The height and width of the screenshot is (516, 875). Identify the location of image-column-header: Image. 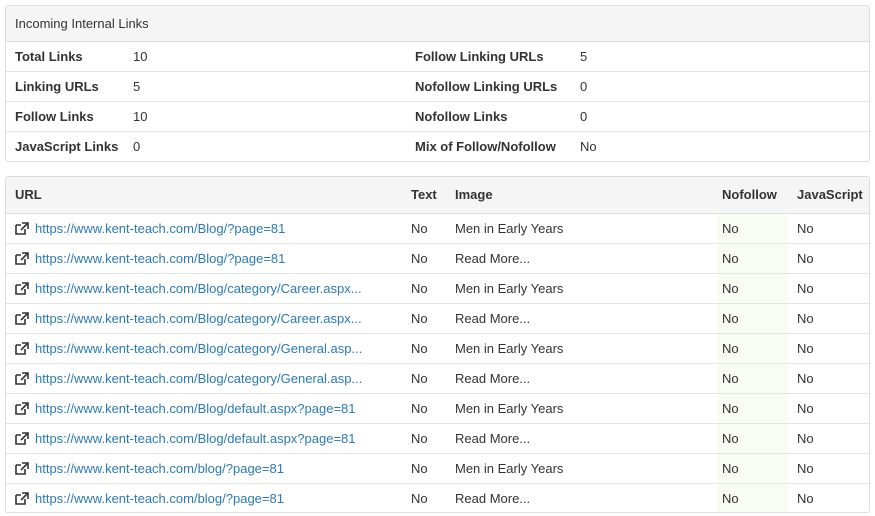
(581, 195).